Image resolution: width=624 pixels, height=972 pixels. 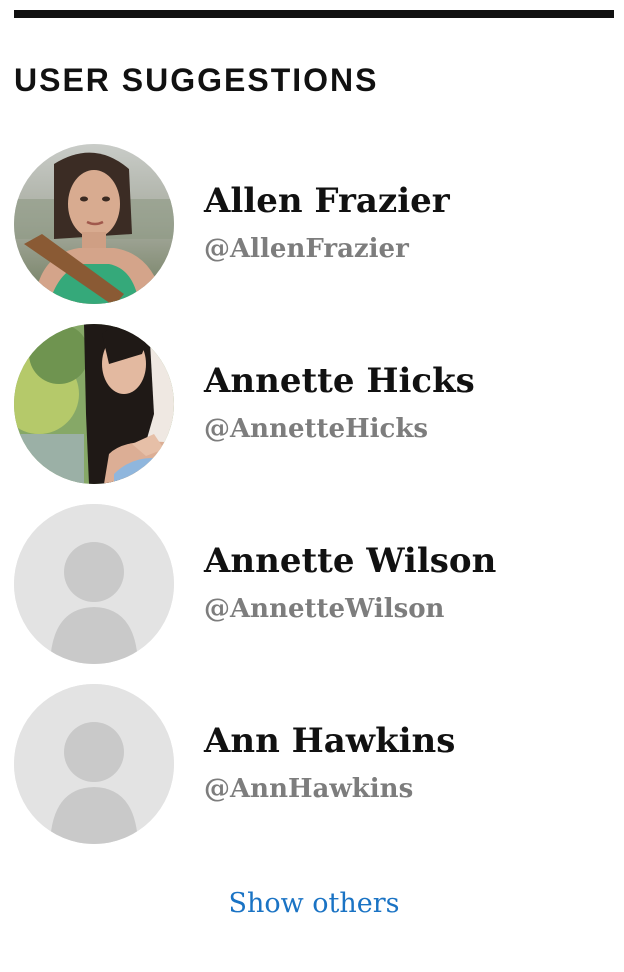 I want to click on user-name-link: Annette Hicks, so click(x=339, y=381).